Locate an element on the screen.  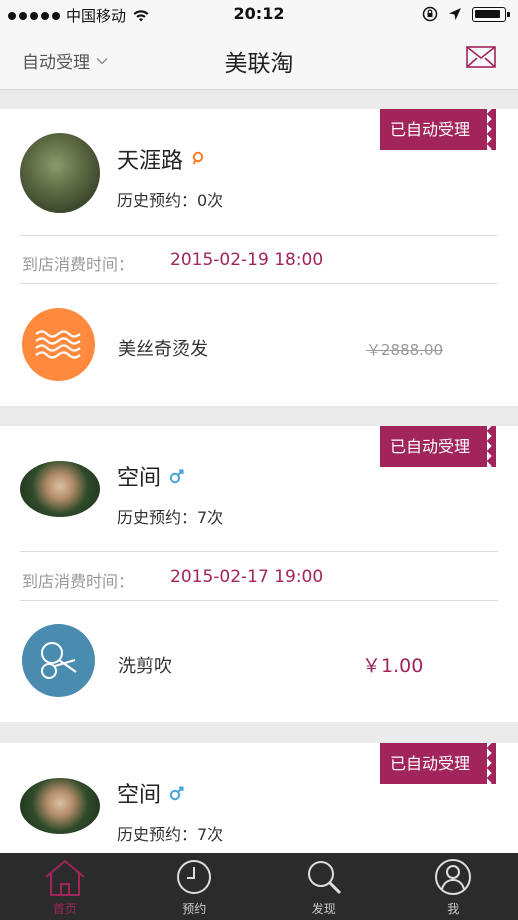
user-icon is located at coordinates (453, 877).